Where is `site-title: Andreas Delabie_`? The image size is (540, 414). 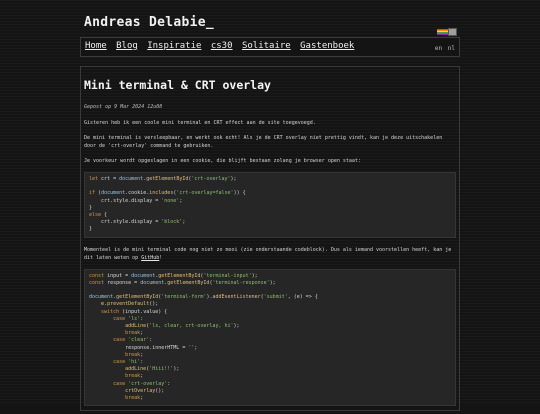 site-title: Andreas Delabie_ is located at coordinates (149, 22).